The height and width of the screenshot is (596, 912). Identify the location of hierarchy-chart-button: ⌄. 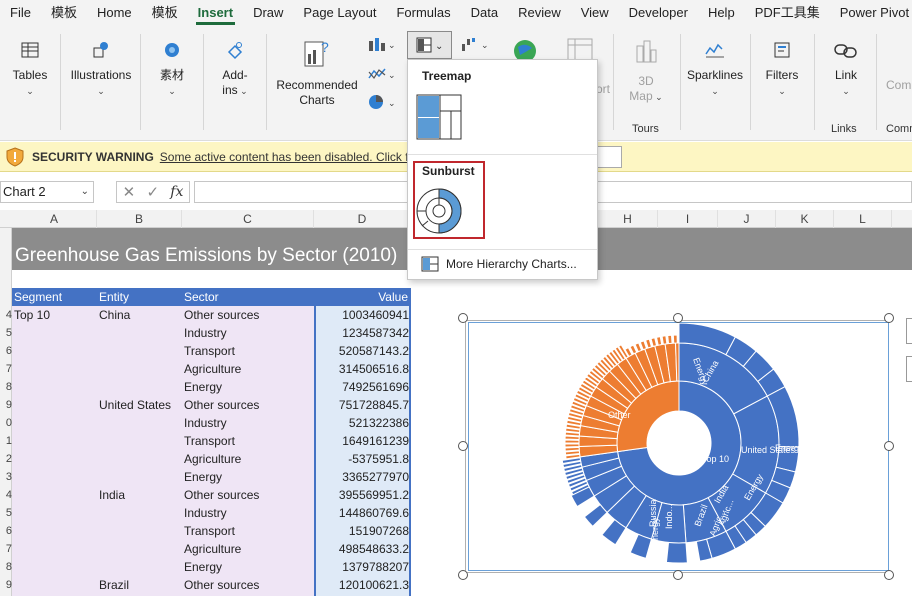
(429, 45).